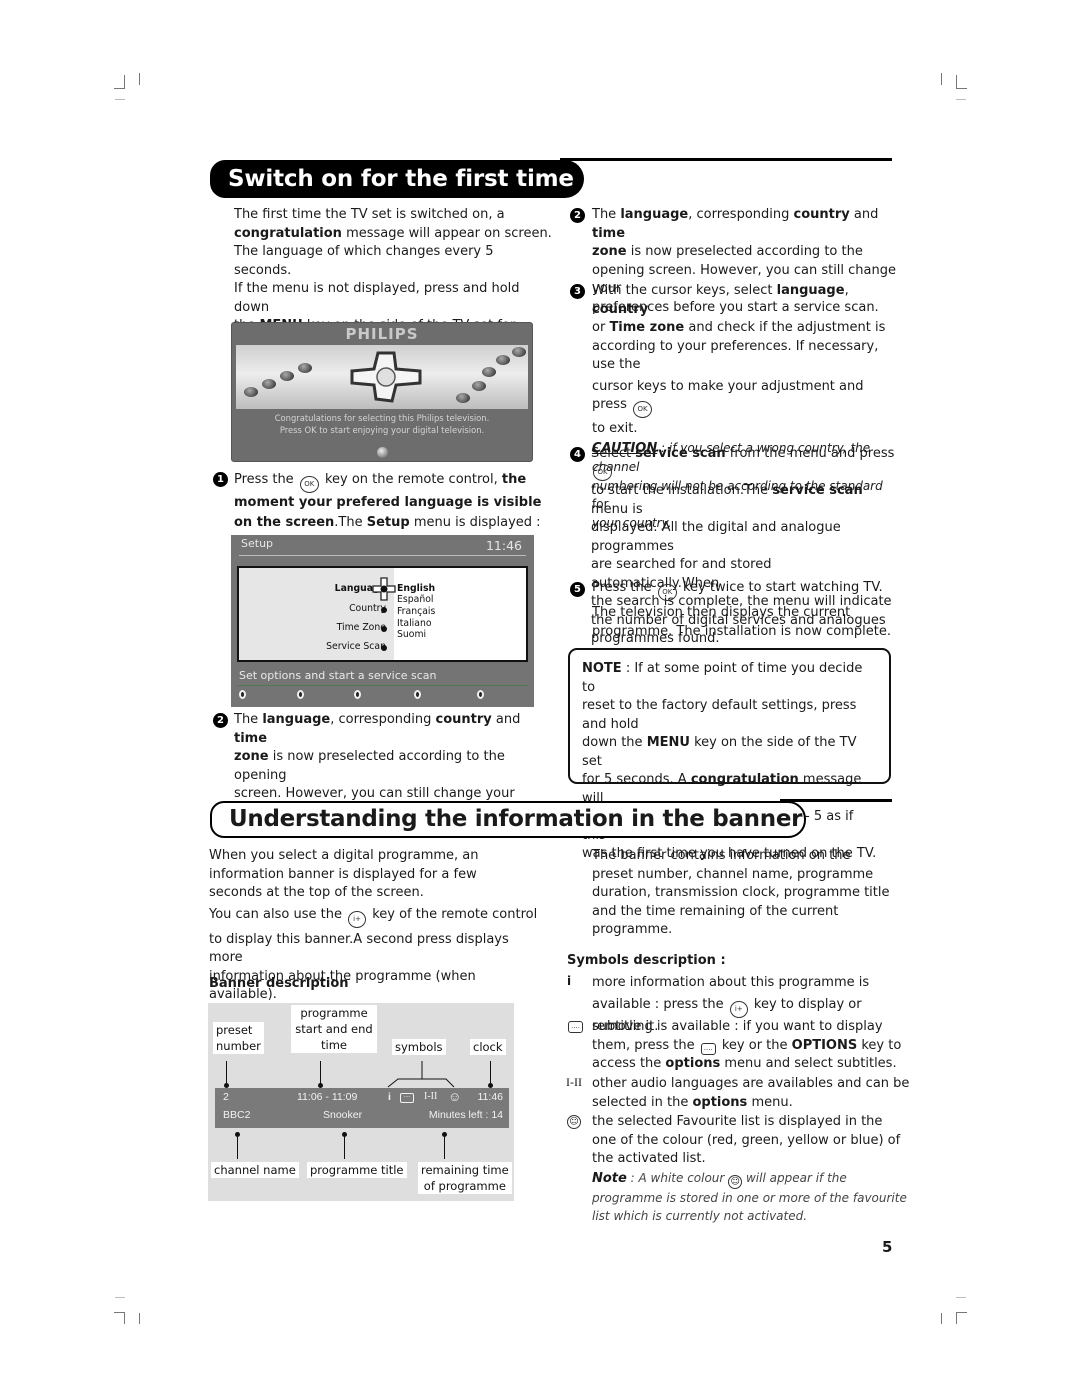 Image resolution: width=1080 pixels, height=1397 pixels. Describe the element at coordinates (646, 960) in the screenshot. I see `symbols-description-heading: Symbols description :` at that location.